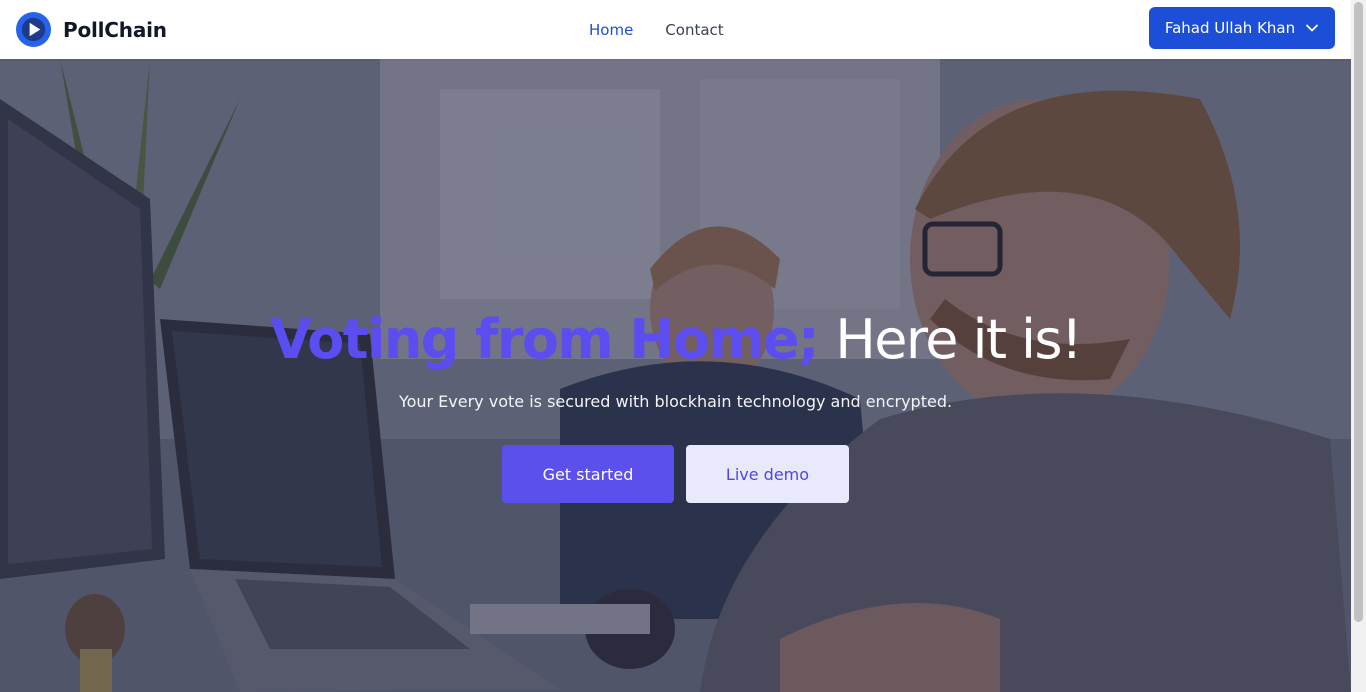  I want to click on brand-link: PollChain, so click(91, 29).